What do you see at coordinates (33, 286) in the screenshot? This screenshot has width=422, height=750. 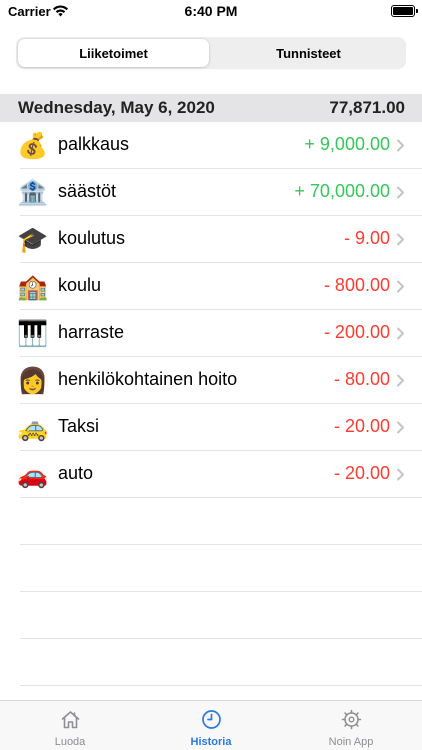 I see `school-icon: 🏫` at bounding box center [33, 286].